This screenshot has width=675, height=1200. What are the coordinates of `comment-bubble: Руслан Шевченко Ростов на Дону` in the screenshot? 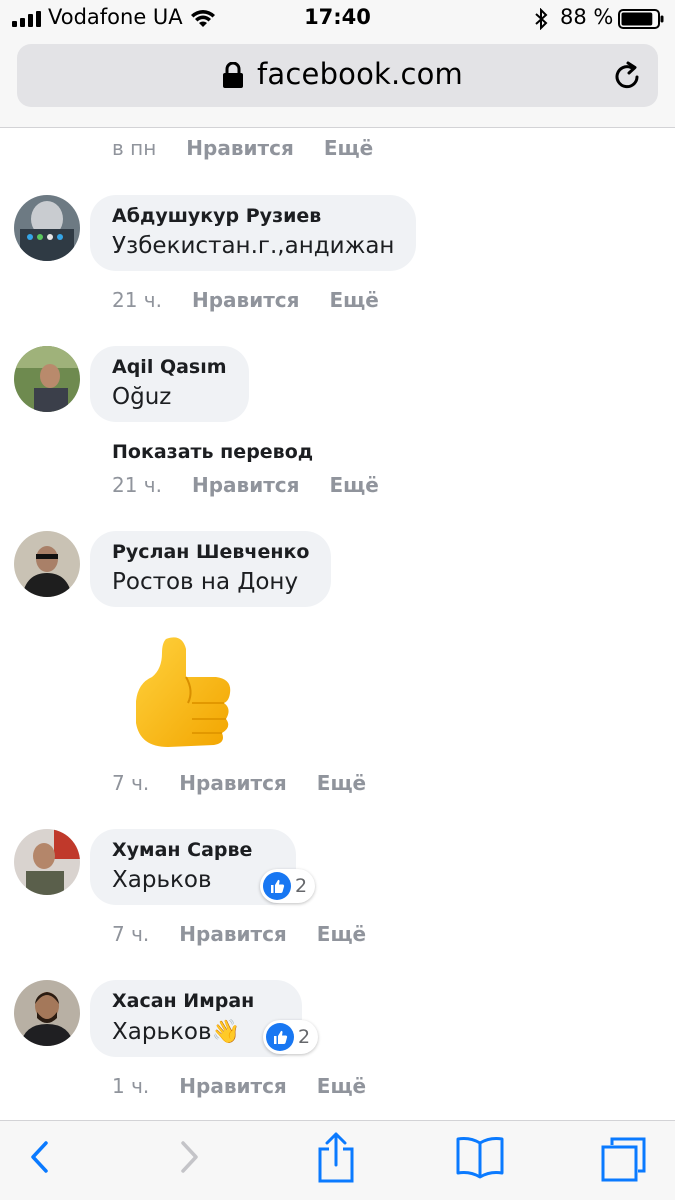 It's located at (211, 569).